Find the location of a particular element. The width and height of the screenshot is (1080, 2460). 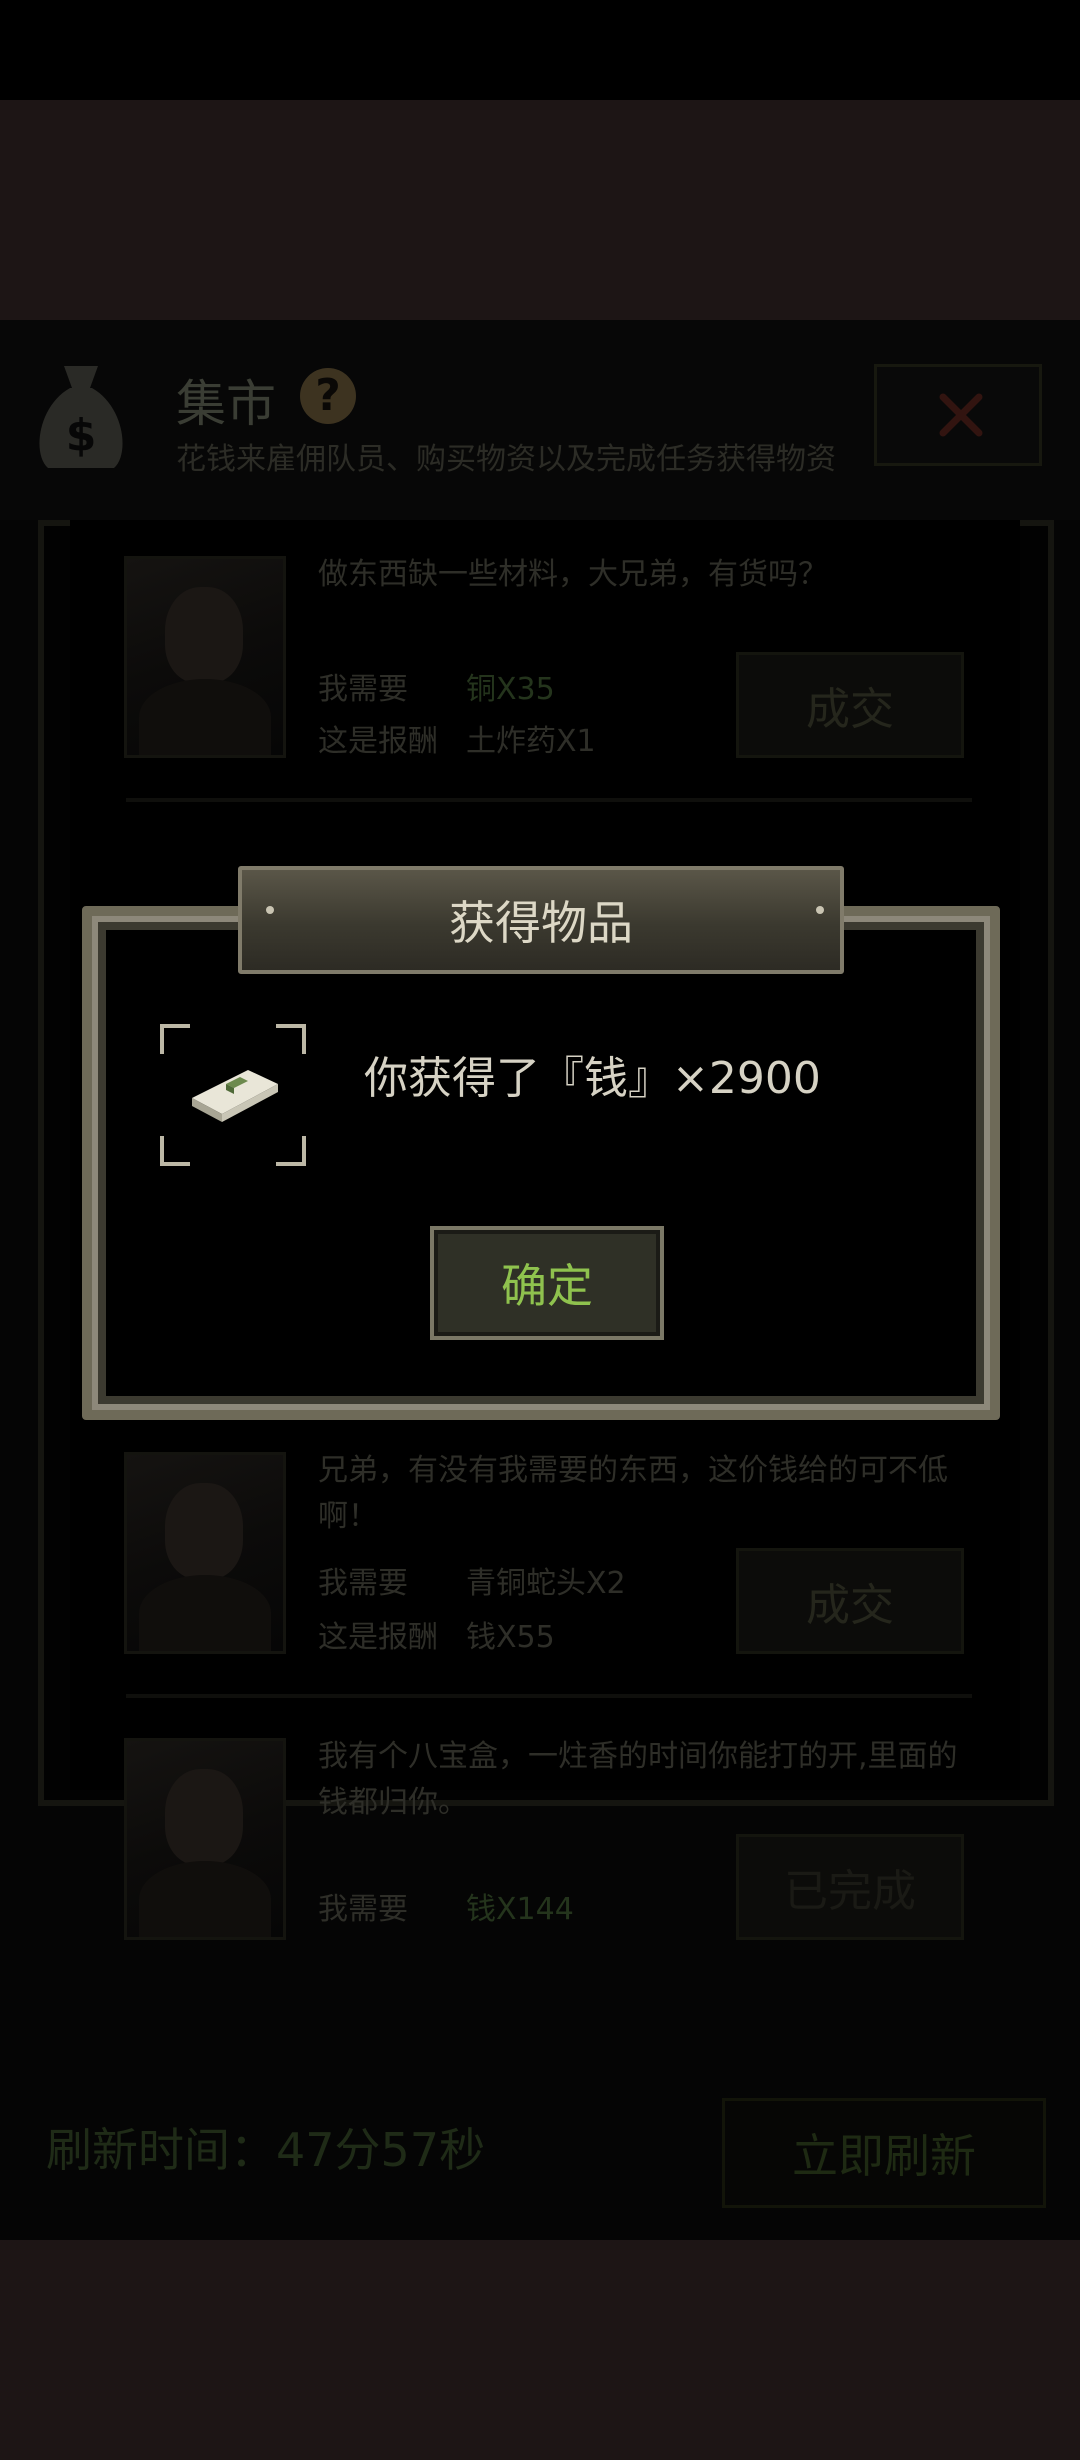

quest-description: 做东西缺一些材料，大兄弟，有货吗？ is located at coordinates (573, 574).